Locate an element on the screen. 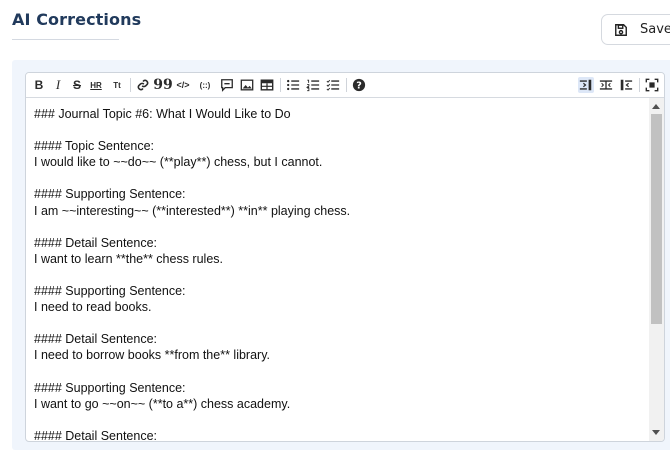  checklist-icon is located at coordinates (333, 85).